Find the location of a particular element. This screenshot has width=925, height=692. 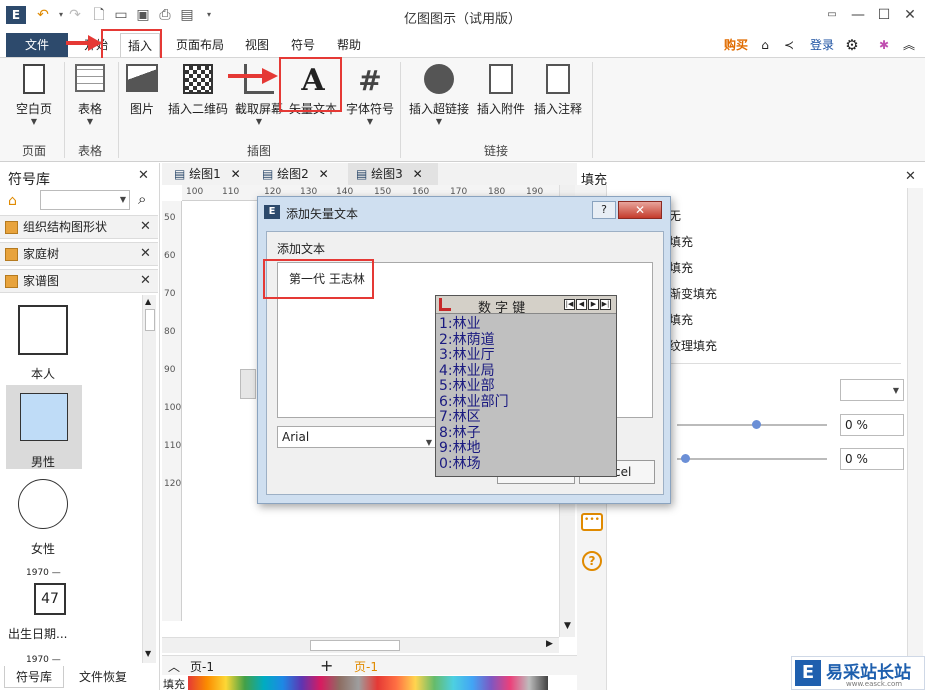

social-share-icon: ≺ is located at coordinates (789, 45).